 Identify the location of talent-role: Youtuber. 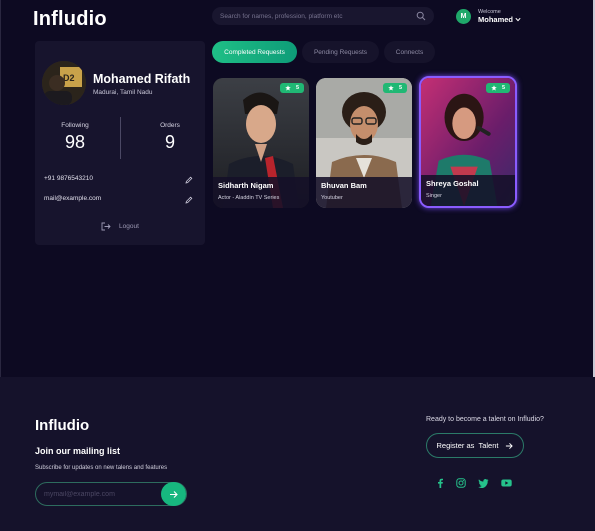
(332, 198).